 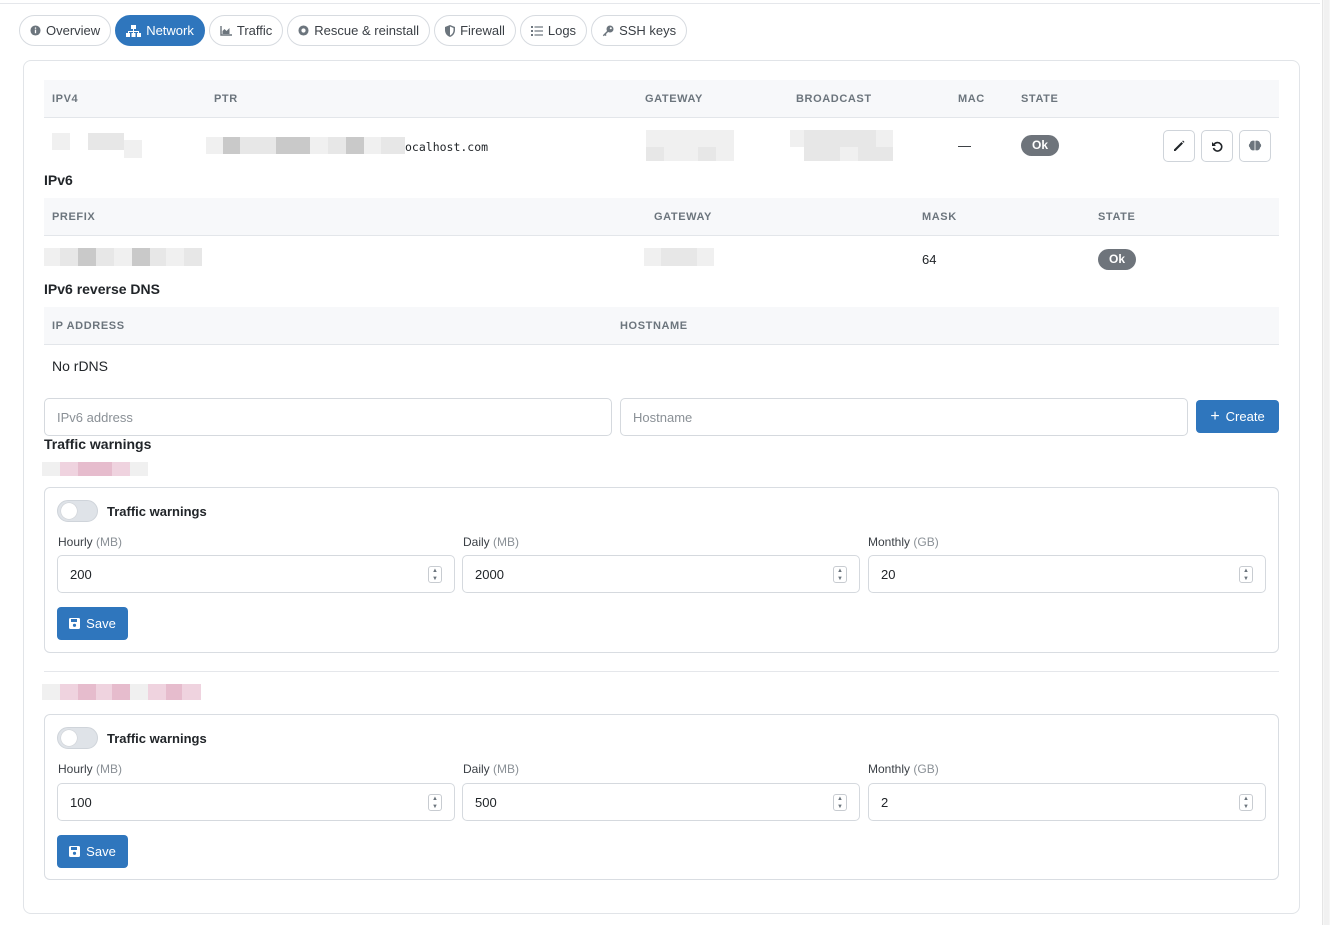 I want to click on traffic-warnings-title: Traffic warnings, so click(x=98, y=444).